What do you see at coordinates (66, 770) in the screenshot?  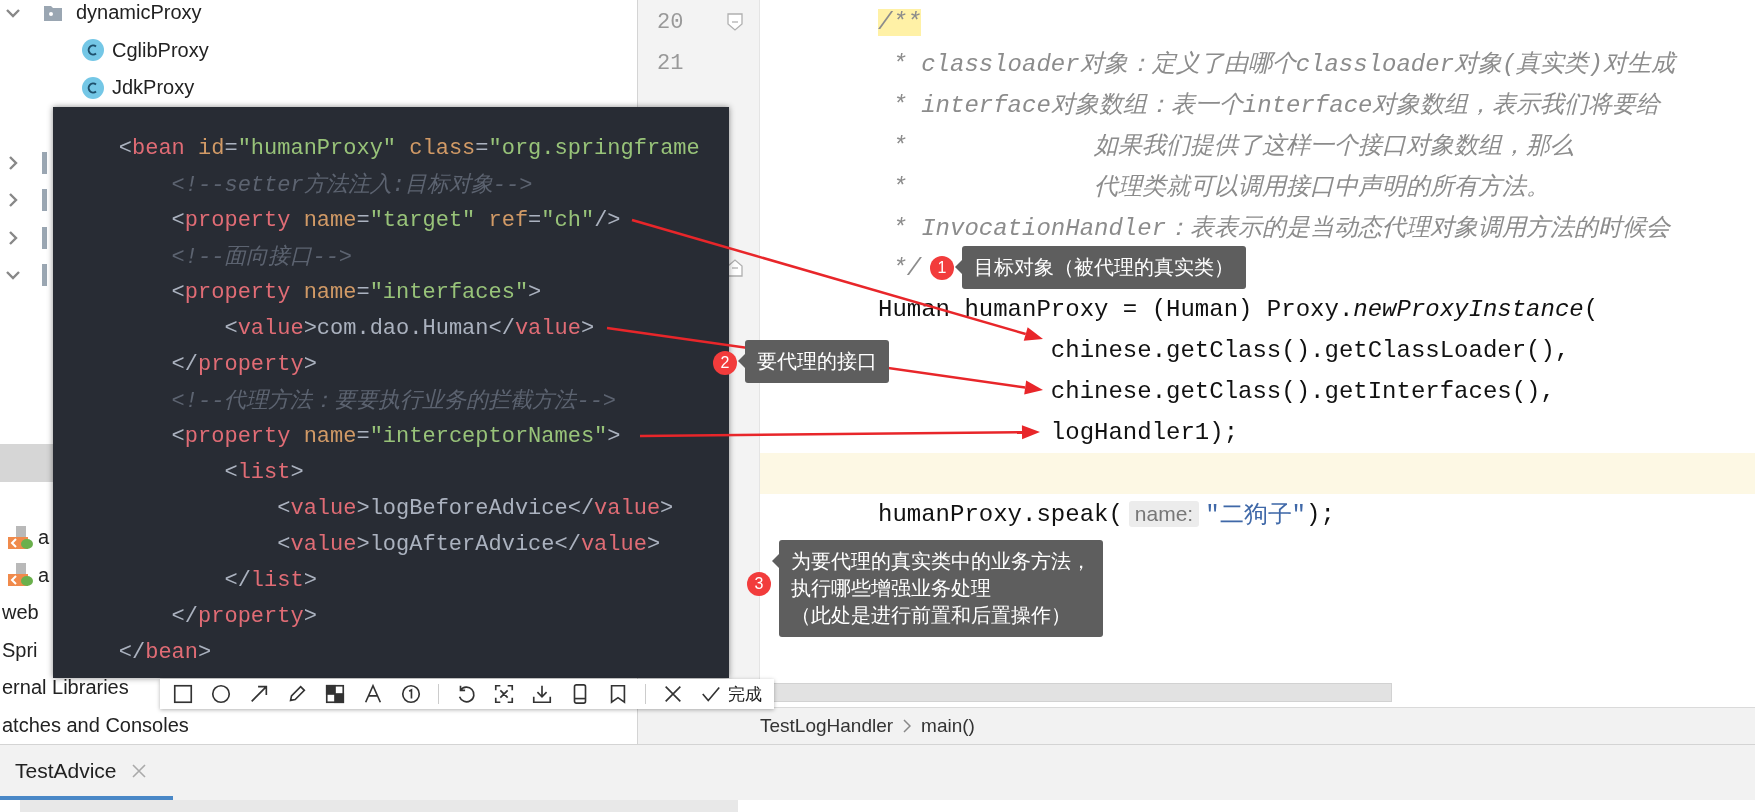 I see `tab-label: TestAdvice` at bounding box center [66, 770].